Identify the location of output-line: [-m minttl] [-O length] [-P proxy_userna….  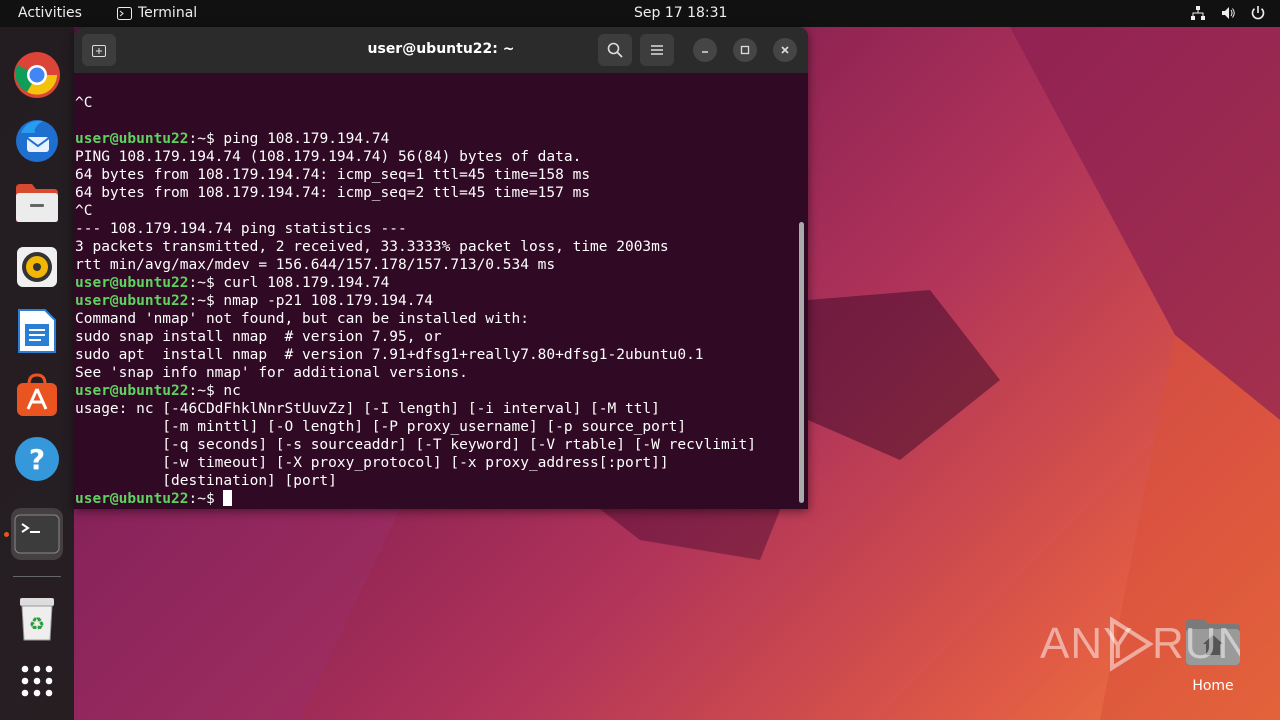
(435, 427).